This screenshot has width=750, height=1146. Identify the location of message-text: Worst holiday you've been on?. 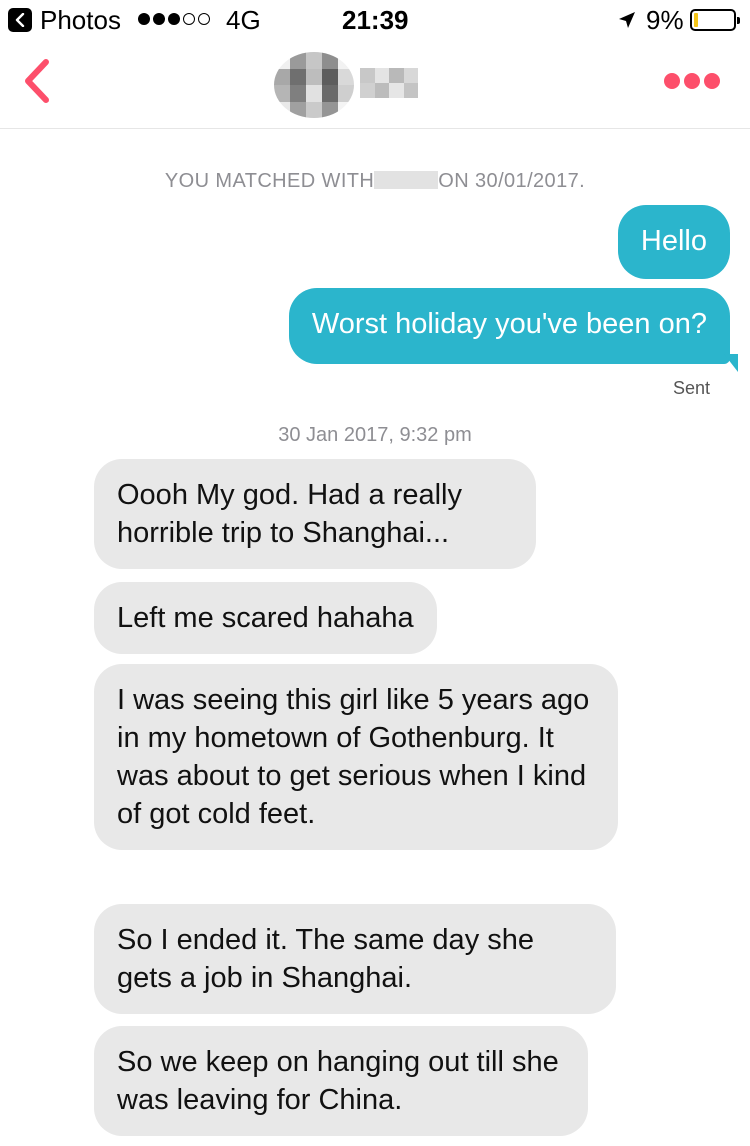
(509, 324).